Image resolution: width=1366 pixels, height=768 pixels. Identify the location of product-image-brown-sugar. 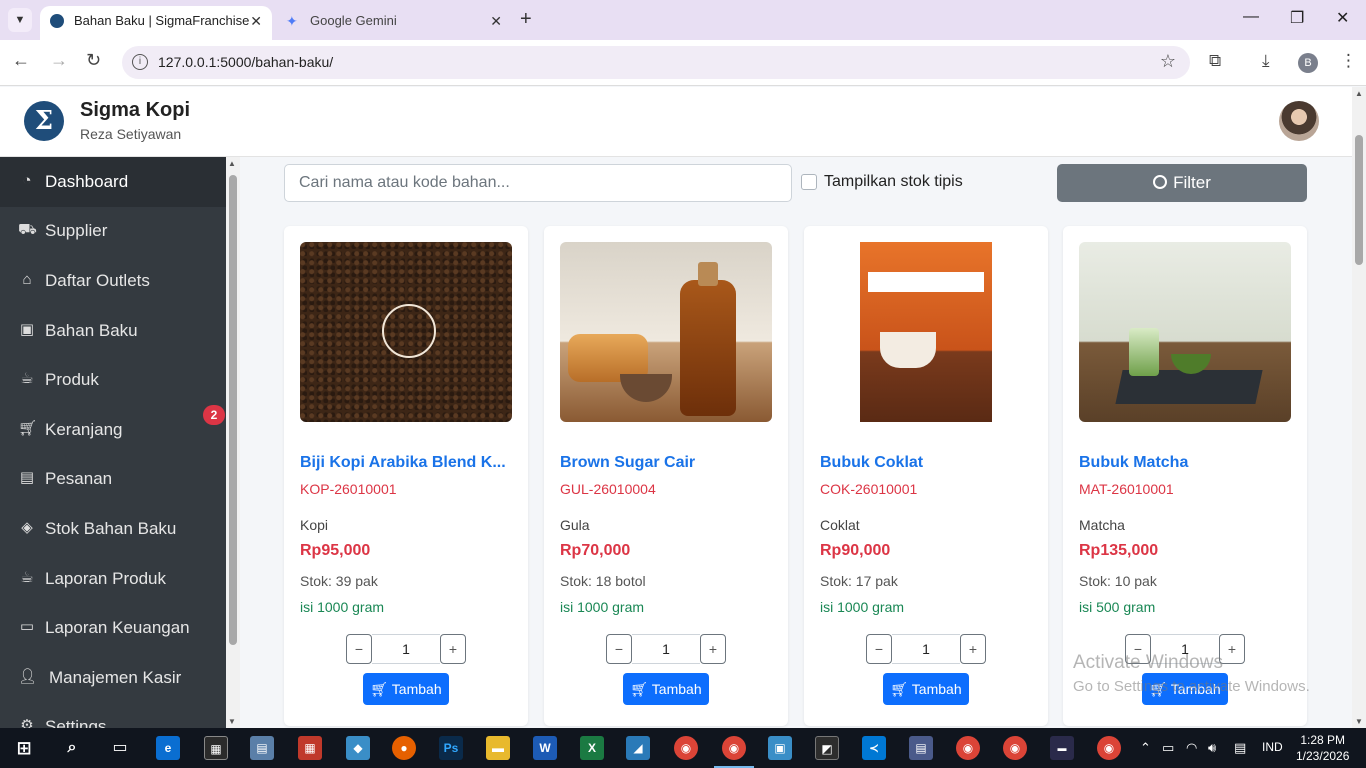
(666, 332).